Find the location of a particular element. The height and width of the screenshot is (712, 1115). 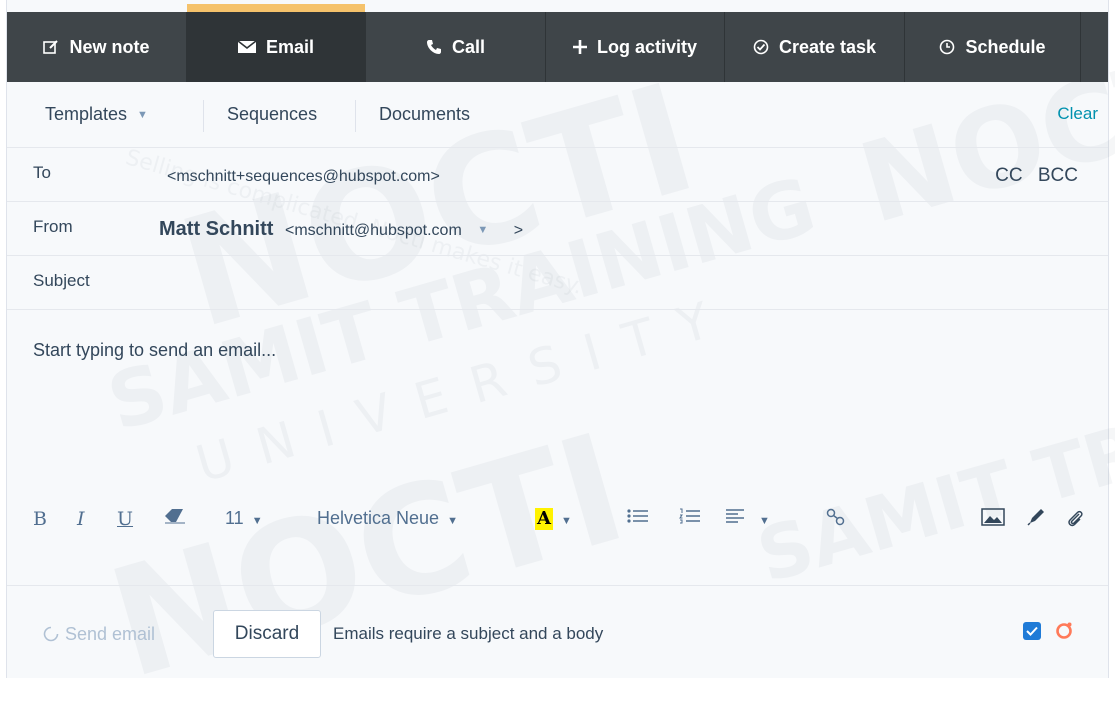

spinner-icon is located at coordinates (51, 634).